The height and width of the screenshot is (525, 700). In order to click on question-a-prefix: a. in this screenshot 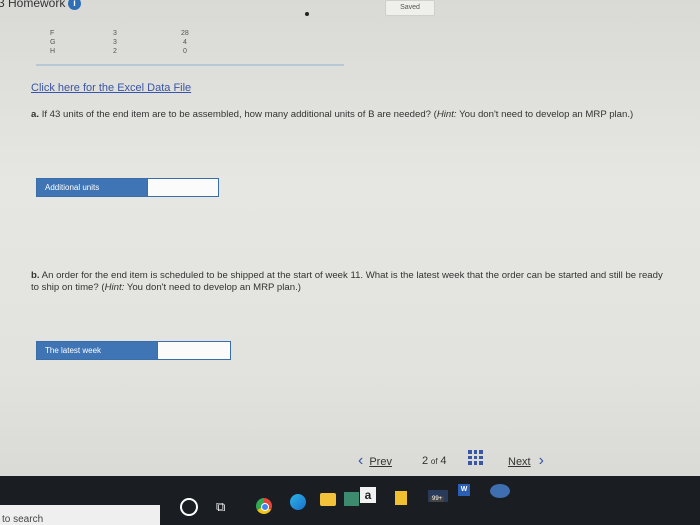, I will do `click(35, 114)`.